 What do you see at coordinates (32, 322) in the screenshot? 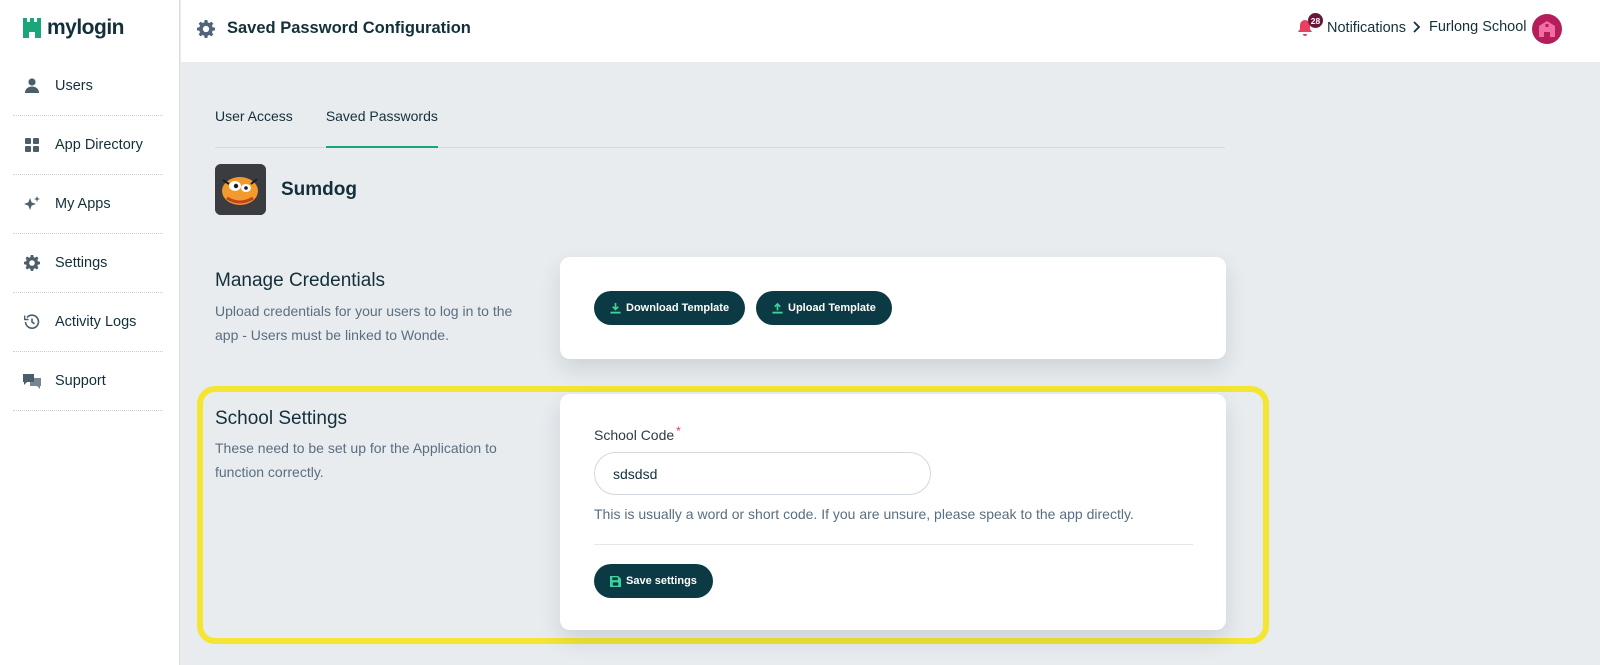
I see `history-icon` at bounding box center [32, 322].